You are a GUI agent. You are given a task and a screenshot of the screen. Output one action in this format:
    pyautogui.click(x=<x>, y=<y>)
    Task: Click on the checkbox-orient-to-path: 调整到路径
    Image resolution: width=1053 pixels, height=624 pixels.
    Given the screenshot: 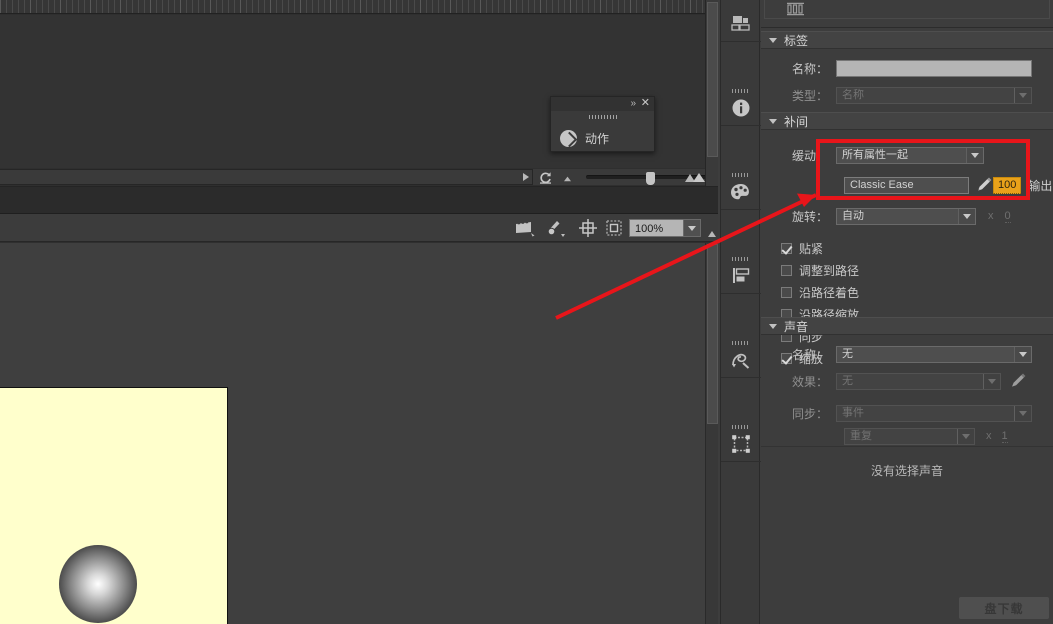 What is the action you would take?
    pyautogui.click(x=856, y=270)
    